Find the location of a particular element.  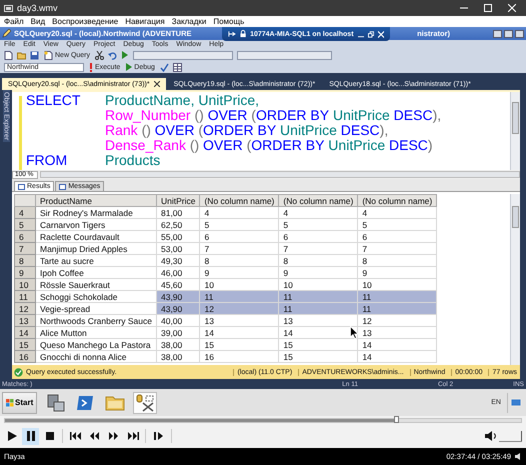

pin-icon is located at coordinates (232, 34).